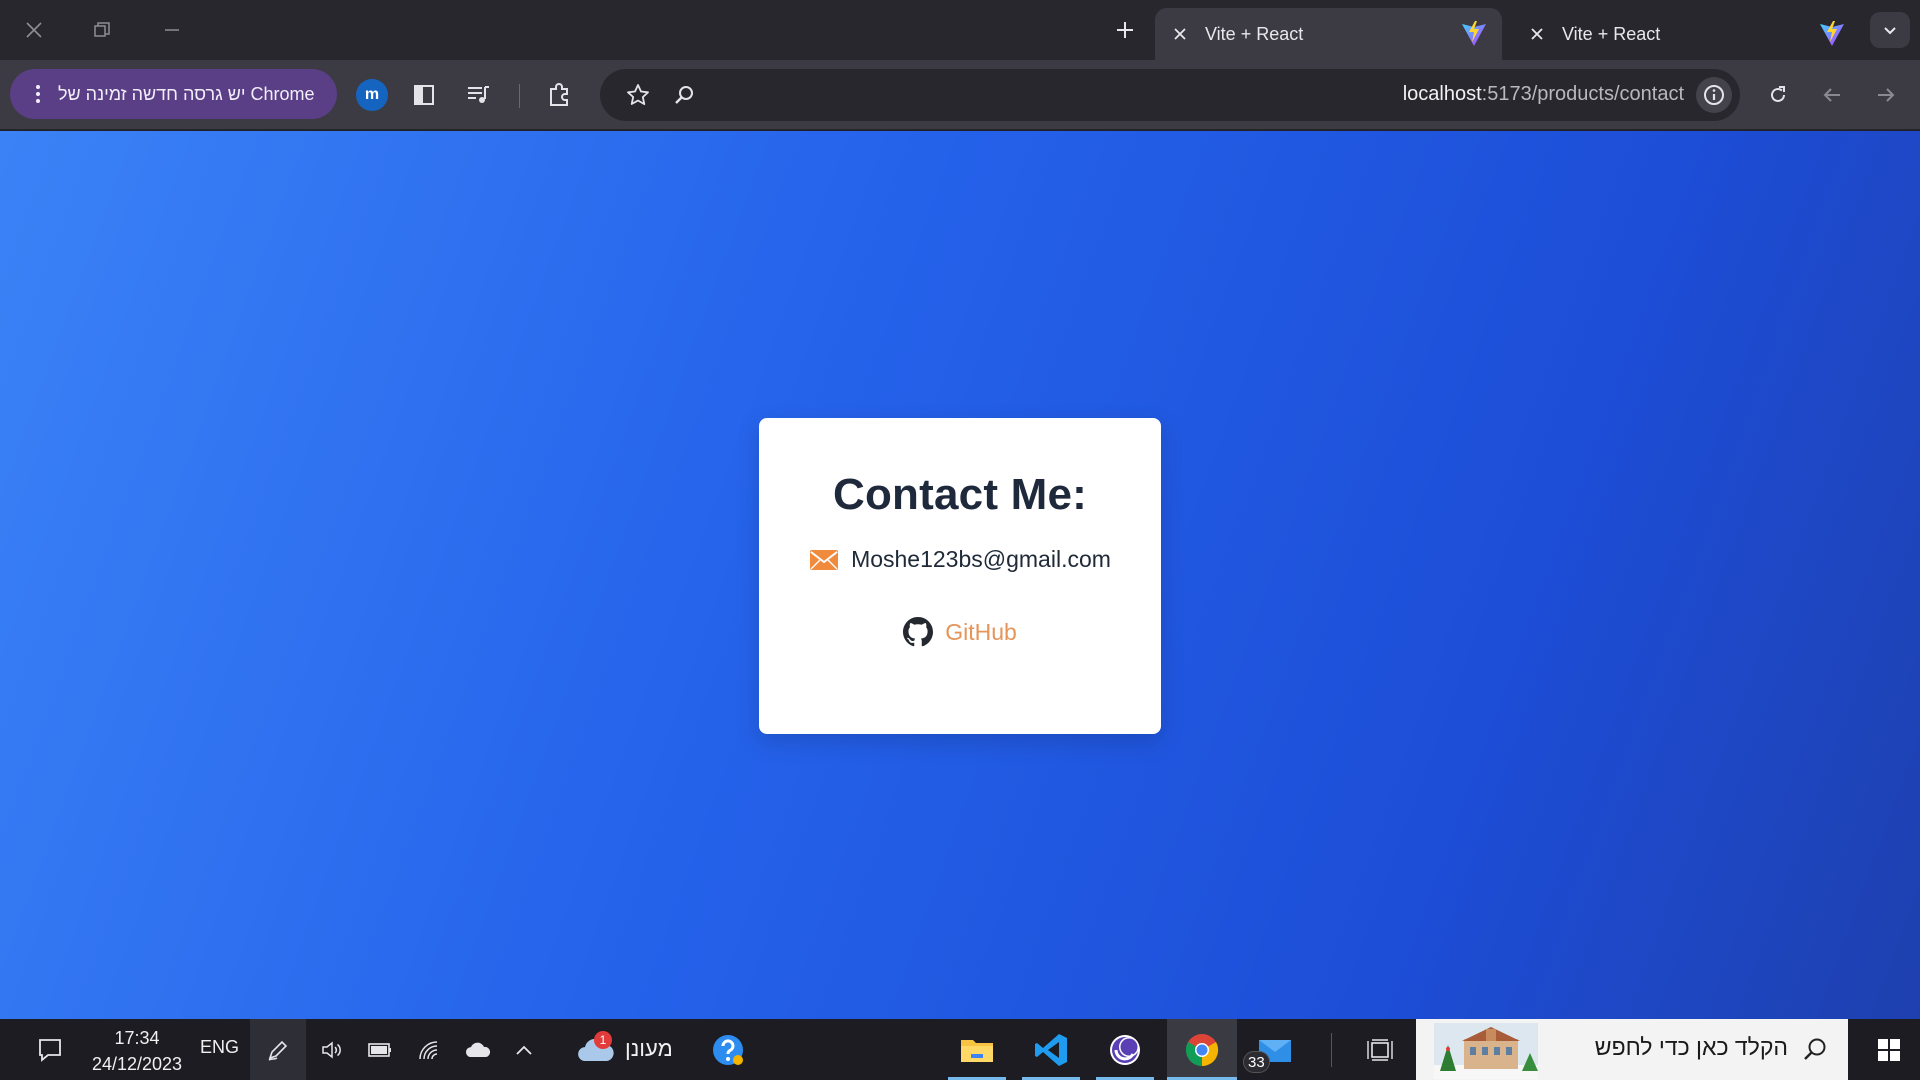 This screenshot has width=1920, height=1080. I want to click on tab-strip: Vite + React Vite + React, so click(960, 30).